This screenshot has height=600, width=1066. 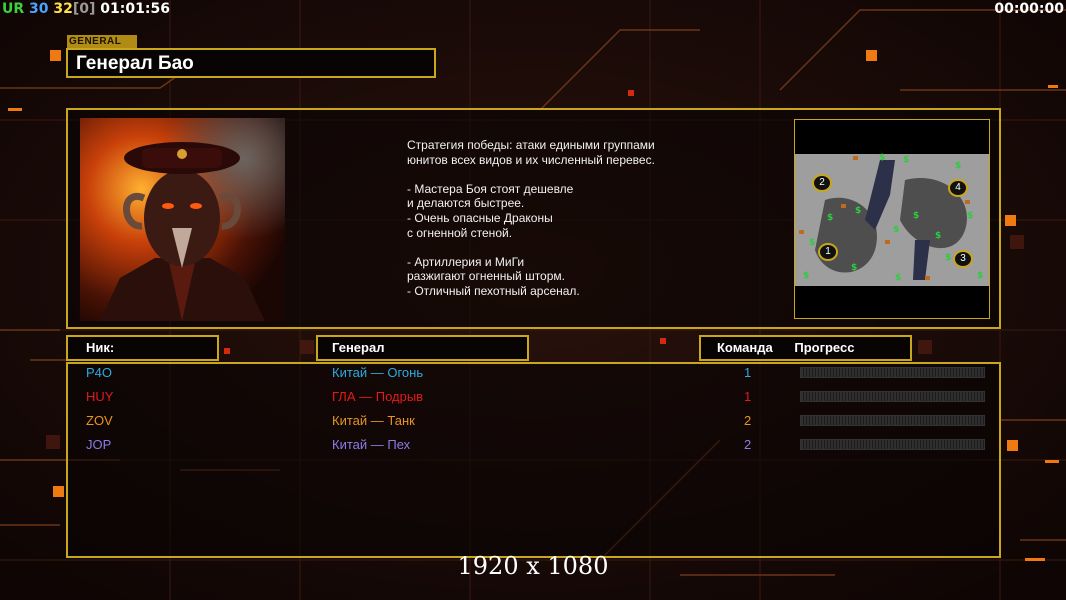 I want to click on team-header-label: Команда, so click(x=745, y=347).